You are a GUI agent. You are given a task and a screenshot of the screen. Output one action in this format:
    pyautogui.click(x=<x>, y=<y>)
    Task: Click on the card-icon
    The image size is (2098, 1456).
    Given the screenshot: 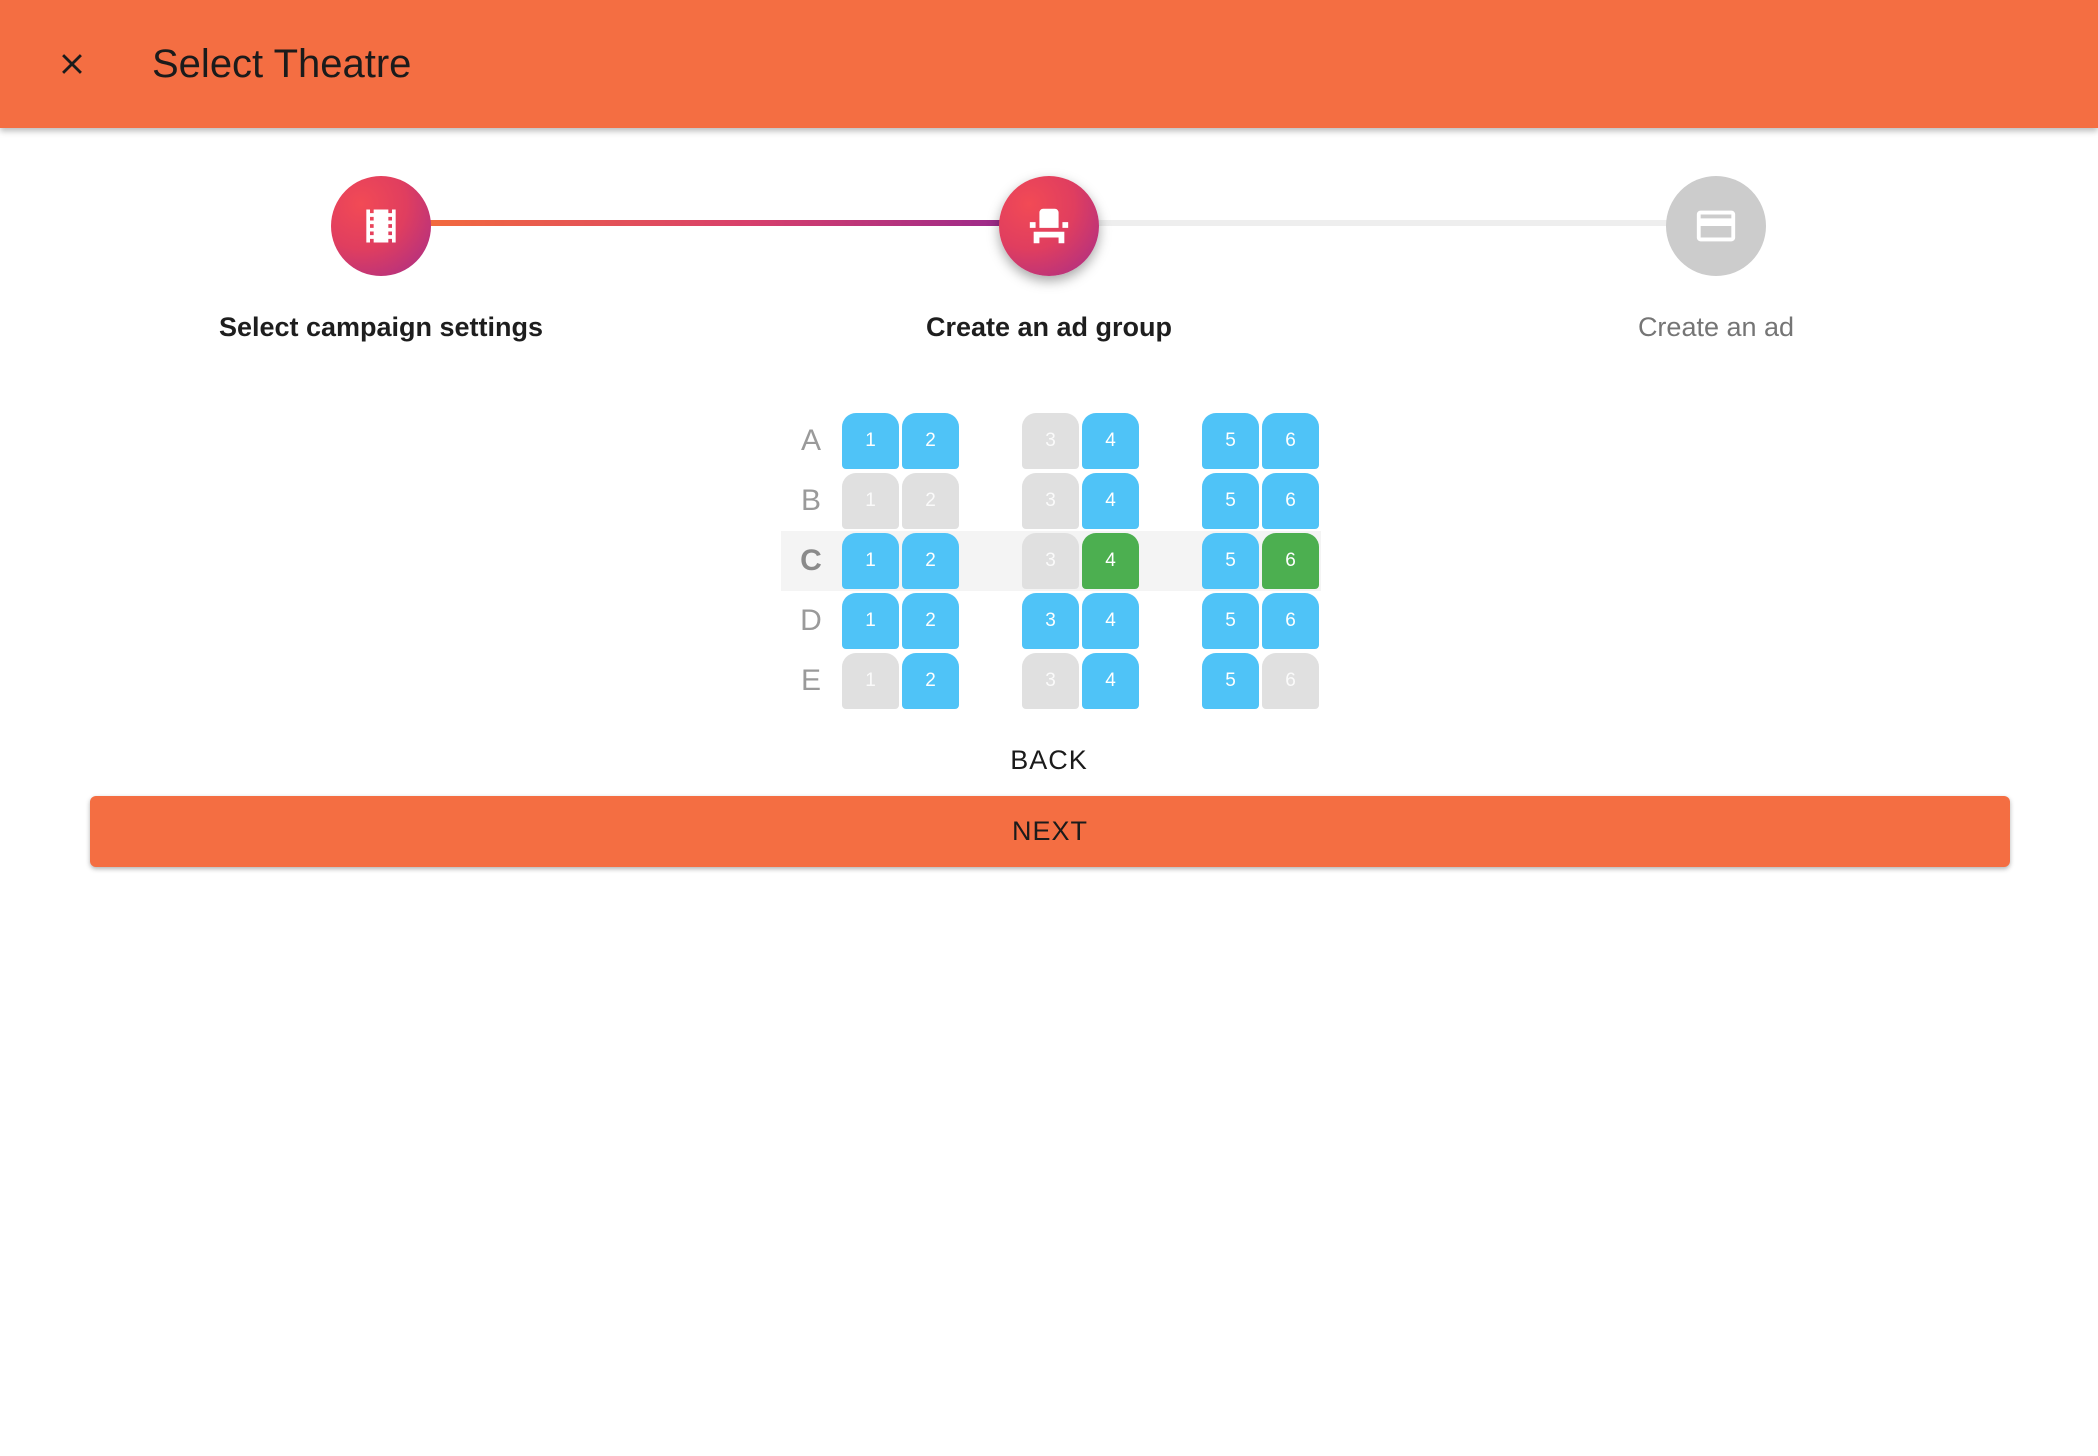 What is the action you would take?
    pyautogui.click(x=1716, y=226)
    